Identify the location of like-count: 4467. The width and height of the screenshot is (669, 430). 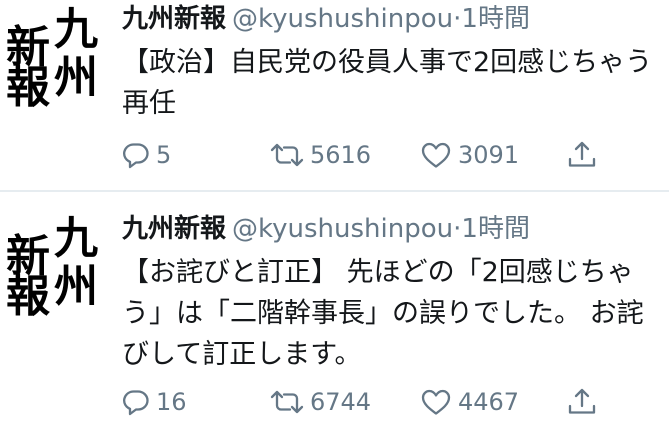
(489, 402).